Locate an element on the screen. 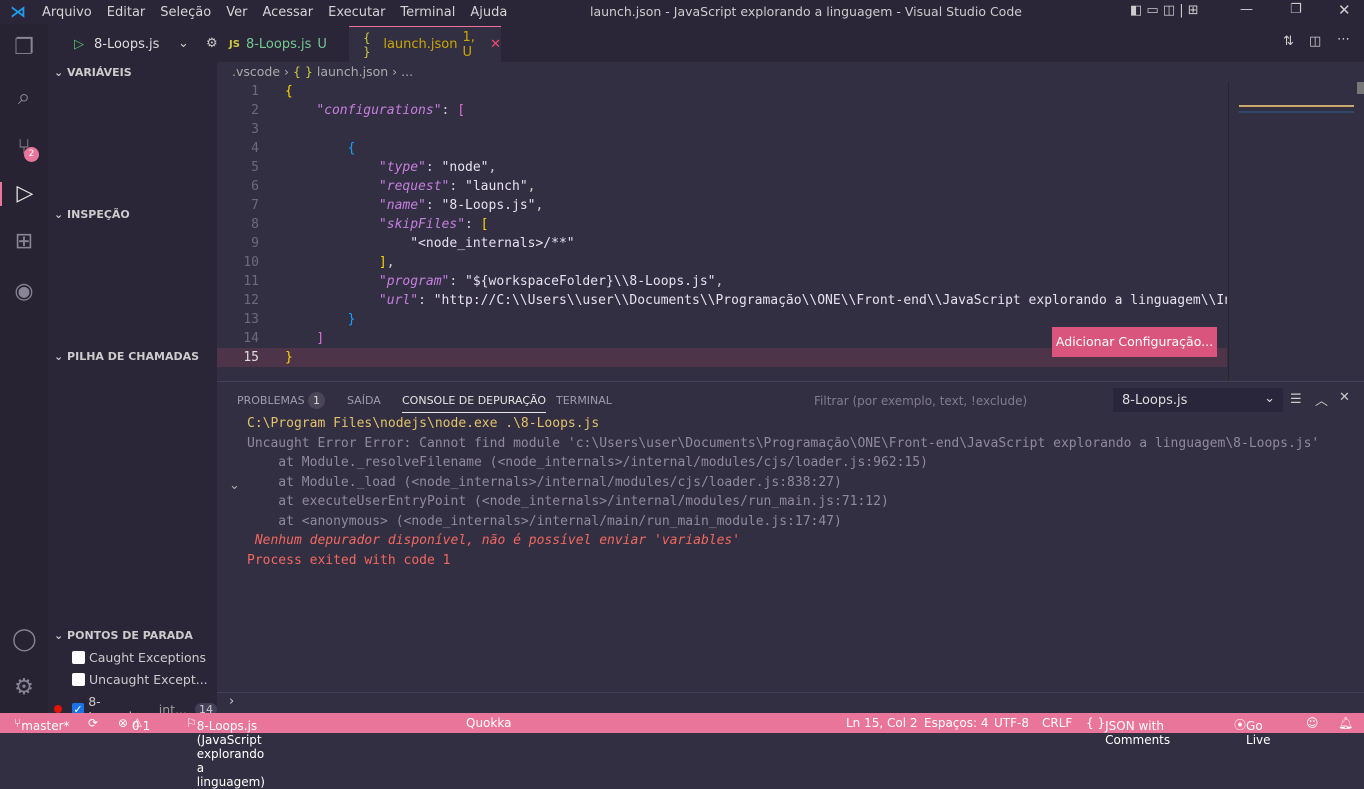  tab-output: SAÍDA is located at coordinates (364, 400).